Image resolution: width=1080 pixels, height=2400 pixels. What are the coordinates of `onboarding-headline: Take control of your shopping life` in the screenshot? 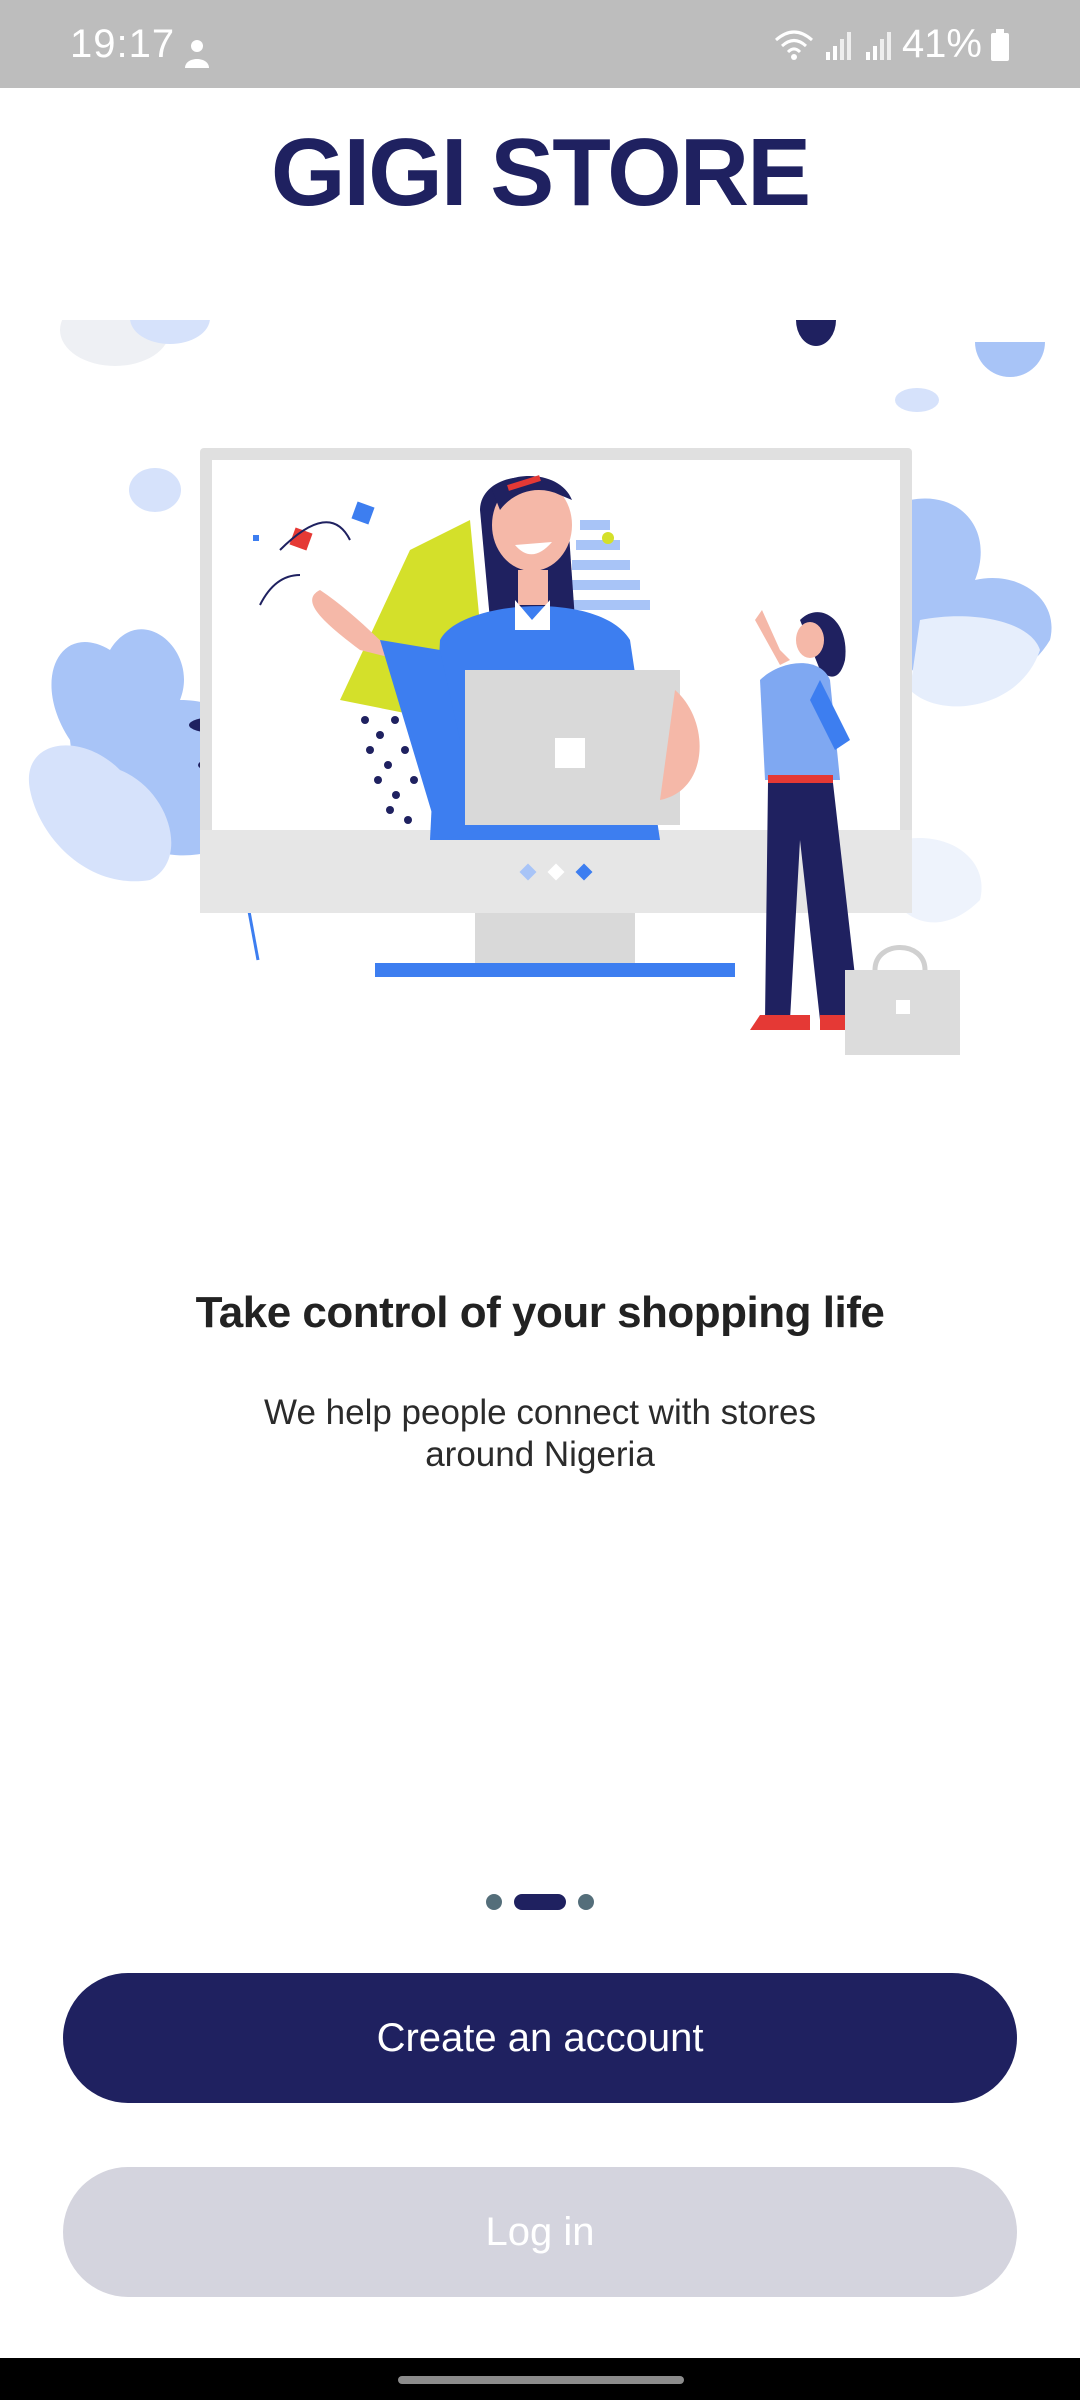 It's located at (540, 1312).